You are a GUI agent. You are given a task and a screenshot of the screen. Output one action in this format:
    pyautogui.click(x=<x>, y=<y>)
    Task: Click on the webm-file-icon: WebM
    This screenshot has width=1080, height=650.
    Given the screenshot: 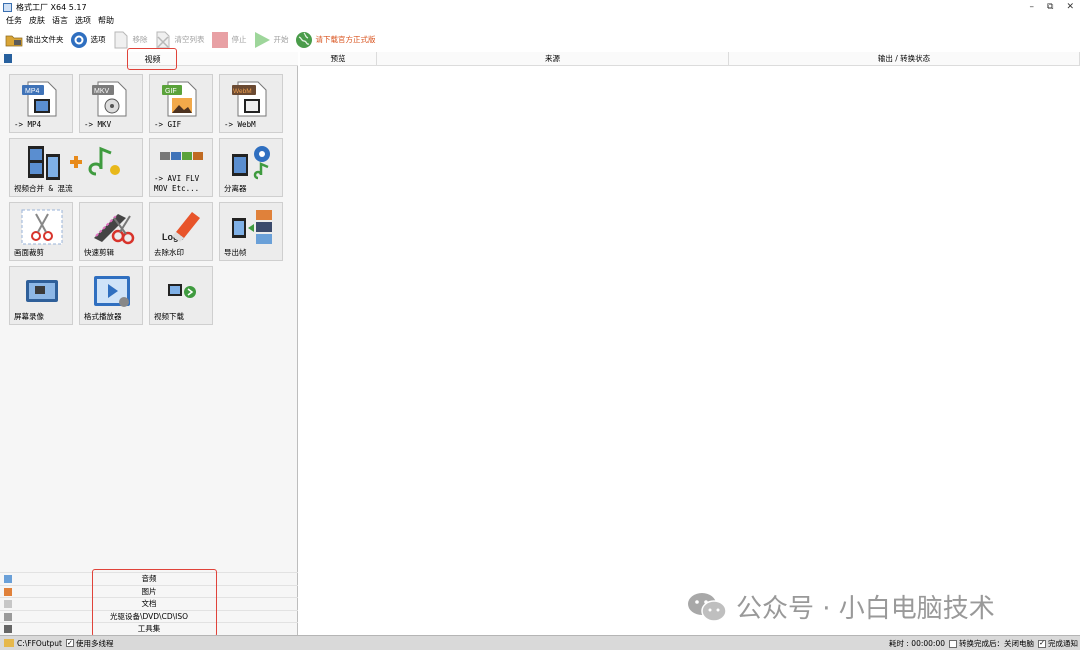 What is the action you would take?
    pyautogui.click(x=249, y=99)
    